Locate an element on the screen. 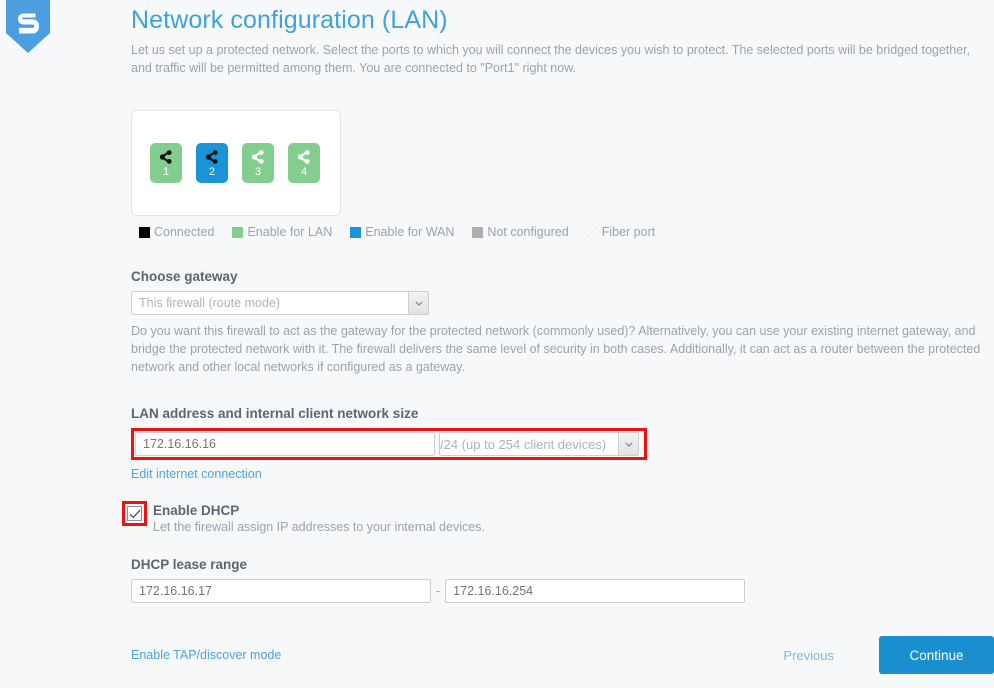 The width and height of the screenshot is (994, 688). lan-ip-input is located at coordinates (285, 444).